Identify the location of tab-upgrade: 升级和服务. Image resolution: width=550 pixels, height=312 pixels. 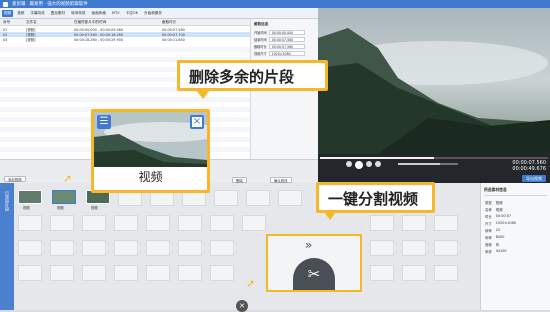
(153, 13).